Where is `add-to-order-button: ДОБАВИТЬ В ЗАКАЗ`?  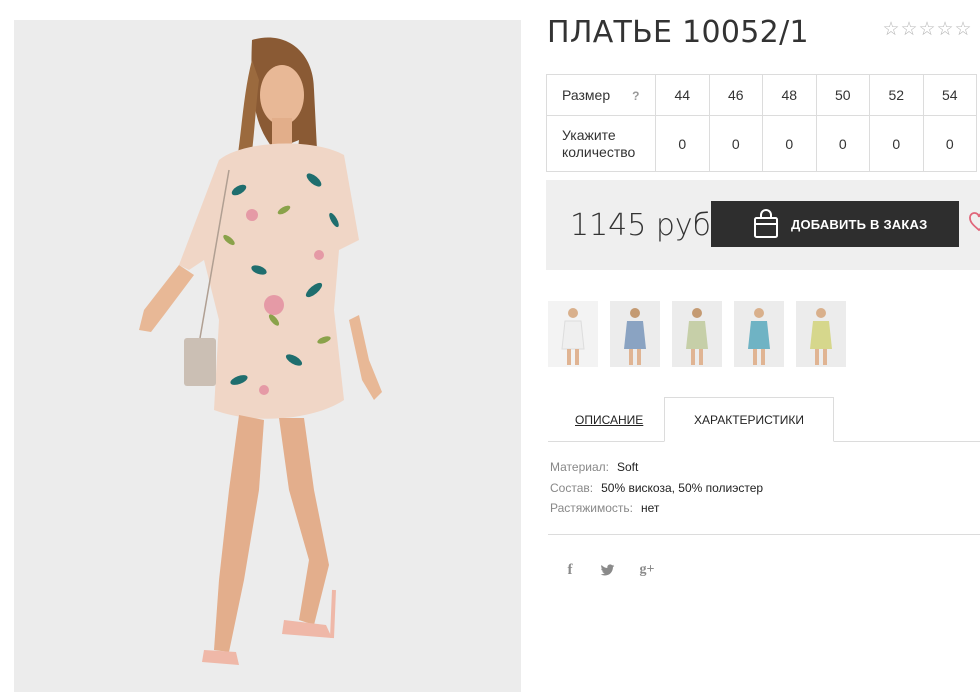
add-to-order-button: ДОБАВИТЬ В ЗАКАЗ is located at coordinates (835, 224).